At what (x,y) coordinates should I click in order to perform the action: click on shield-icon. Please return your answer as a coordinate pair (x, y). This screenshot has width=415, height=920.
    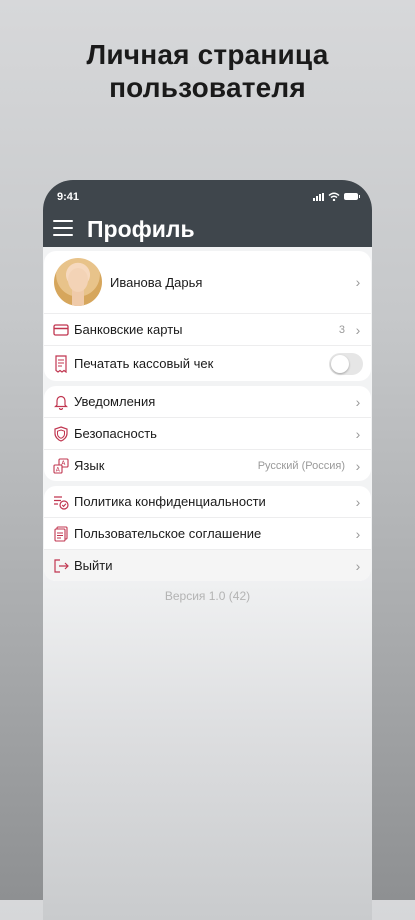
    Looking at the image, I should click on (61, 434).